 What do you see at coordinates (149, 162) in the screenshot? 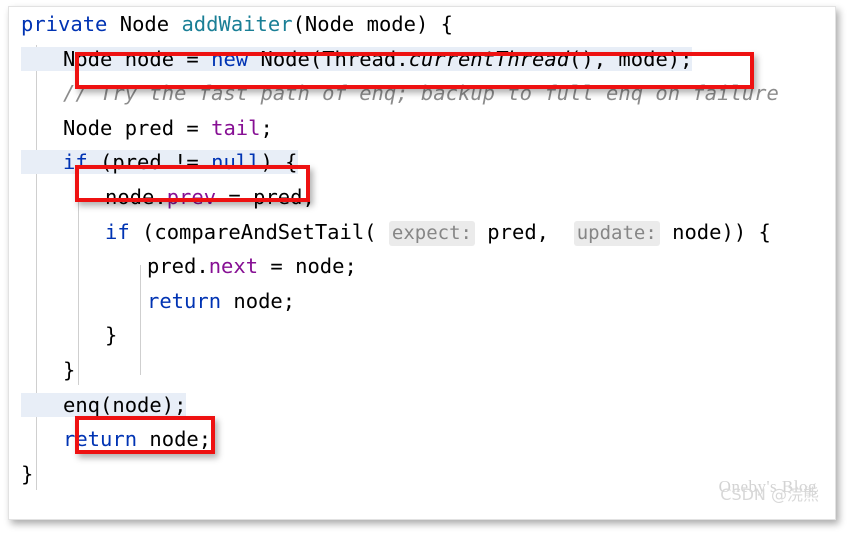
I see `code-token-pln: (pred !=` at bounding box center [149, 162].